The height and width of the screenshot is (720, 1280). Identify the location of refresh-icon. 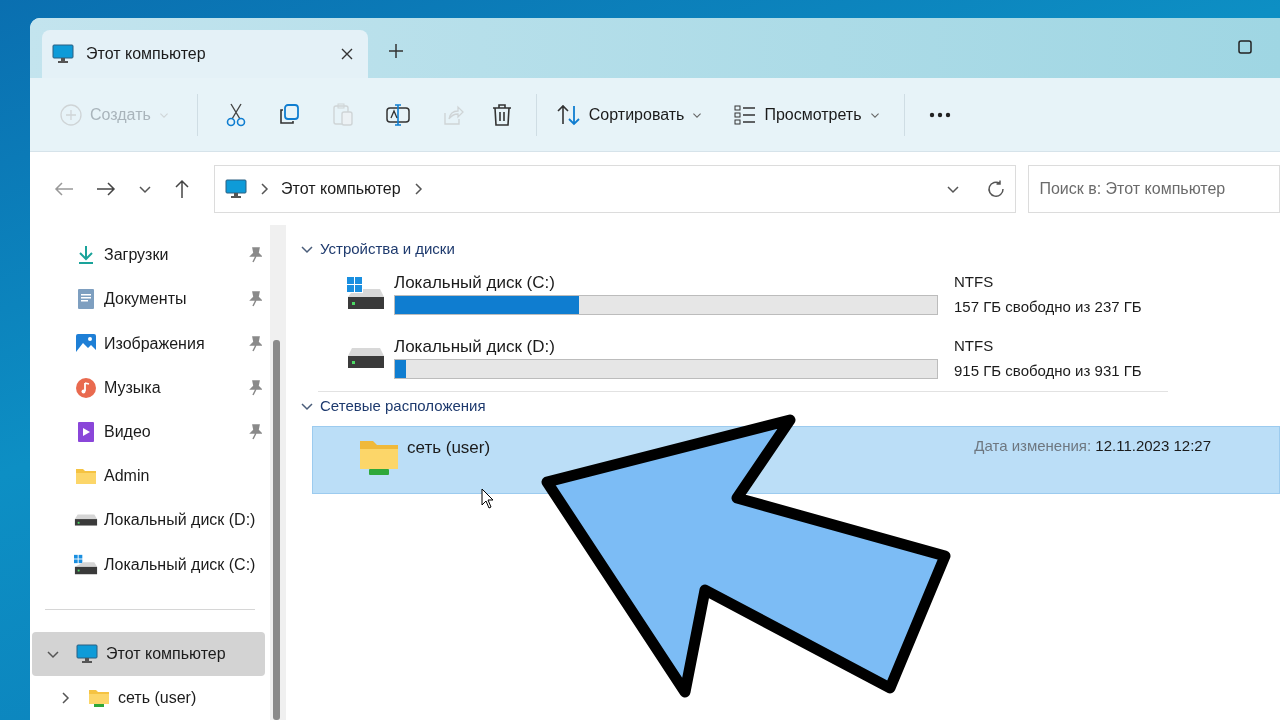
(996, 189).